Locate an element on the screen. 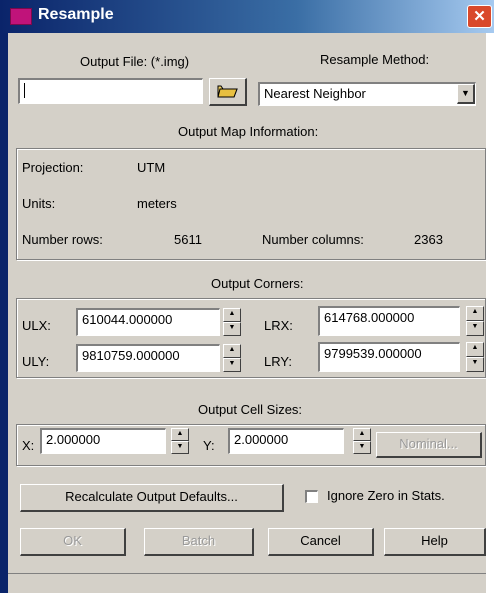 The width and height of the screenshot is (494, 593). cell-sizes-heading: Output Cell Sizes: is located at coordinates (250, 409).